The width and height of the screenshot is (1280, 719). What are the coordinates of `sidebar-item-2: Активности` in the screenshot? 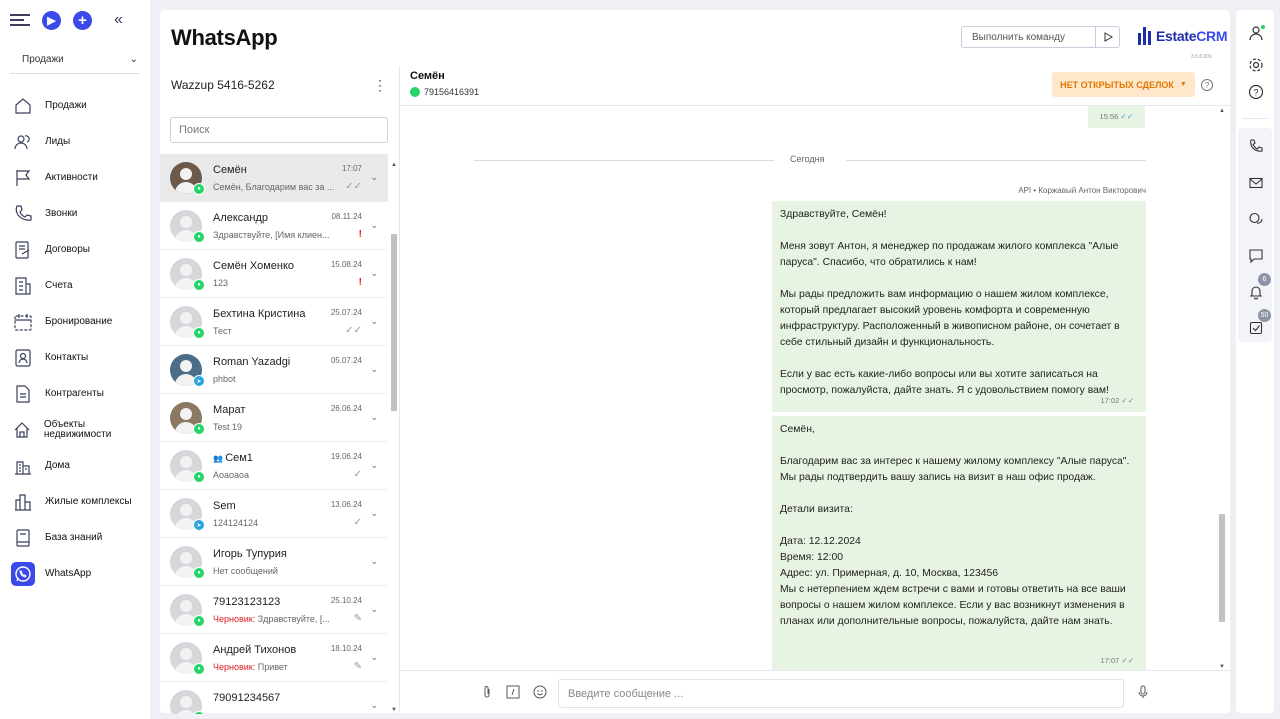 It's located at (75, 178).